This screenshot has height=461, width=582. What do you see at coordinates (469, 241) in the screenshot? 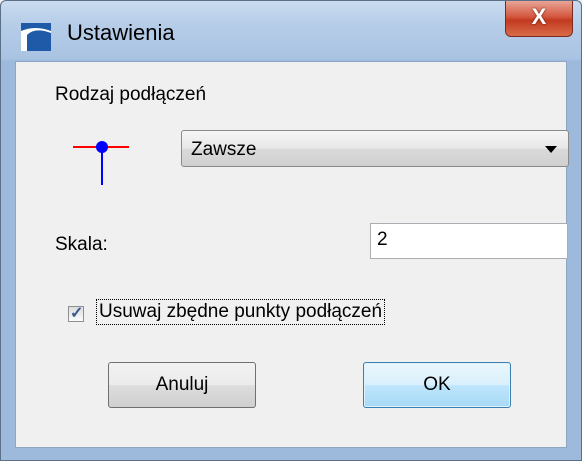
I see `scale-input: 2` at bounding box center [469, 241].